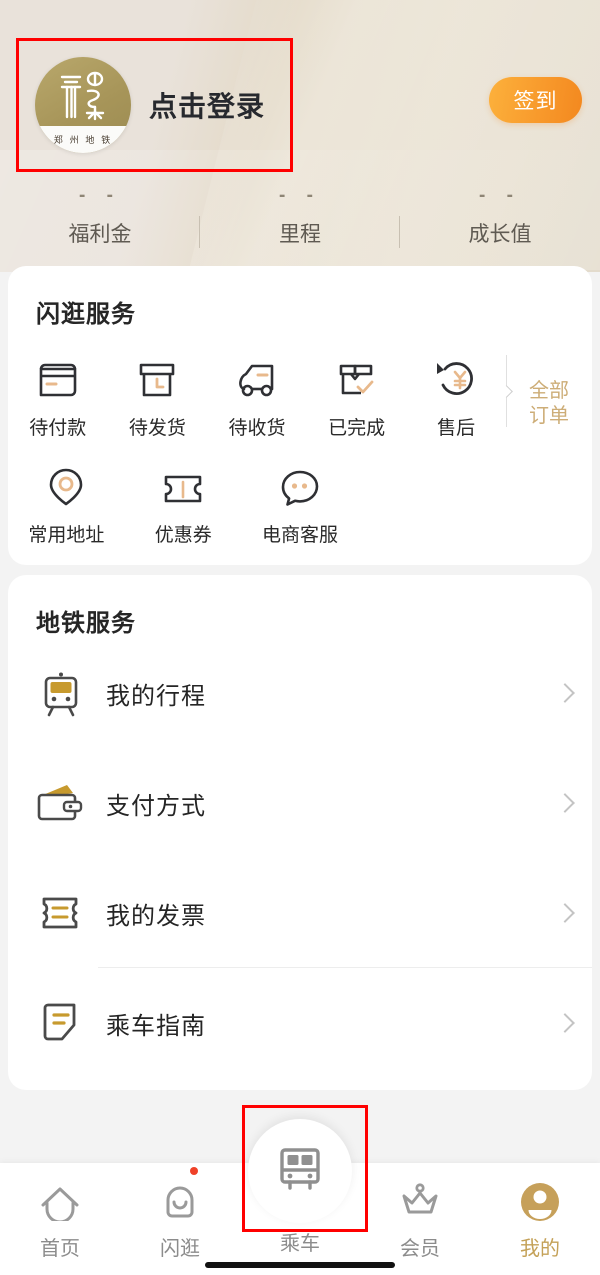 The width and height of the screenshot is (600, 1275). What do you see at coordinates (100, 217) in the screenshot?
I see `stat-item-welfare: - - 福利金` at bounding box center [100, 217].